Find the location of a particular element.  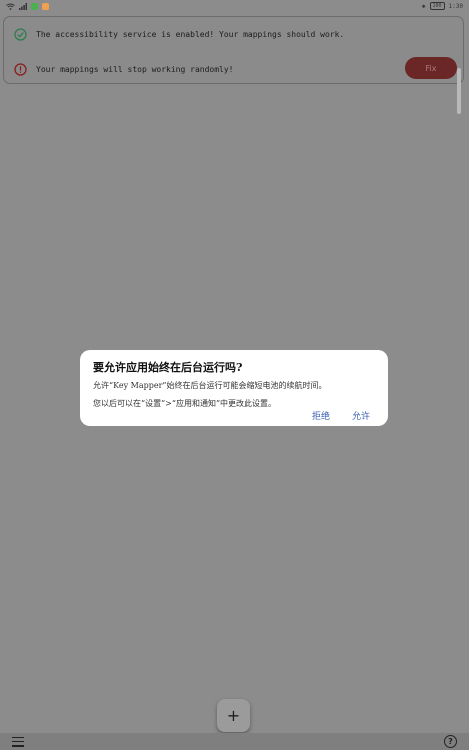

bluetooth-icon: ✱ is located at coordinates (423, 6).